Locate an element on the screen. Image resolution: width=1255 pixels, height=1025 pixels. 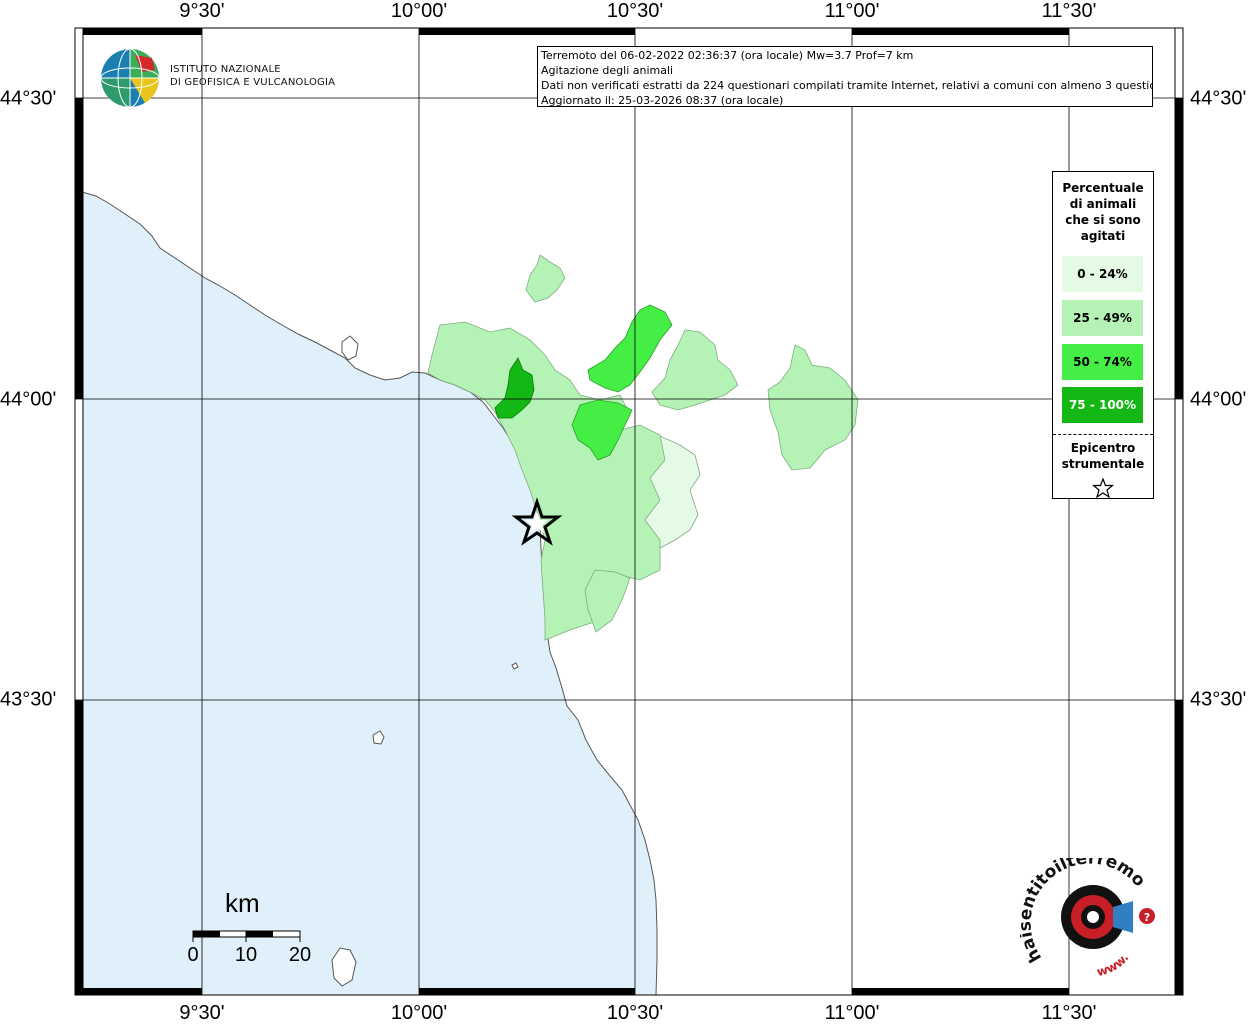
legend-divider is located at coordinates (1103, 434).